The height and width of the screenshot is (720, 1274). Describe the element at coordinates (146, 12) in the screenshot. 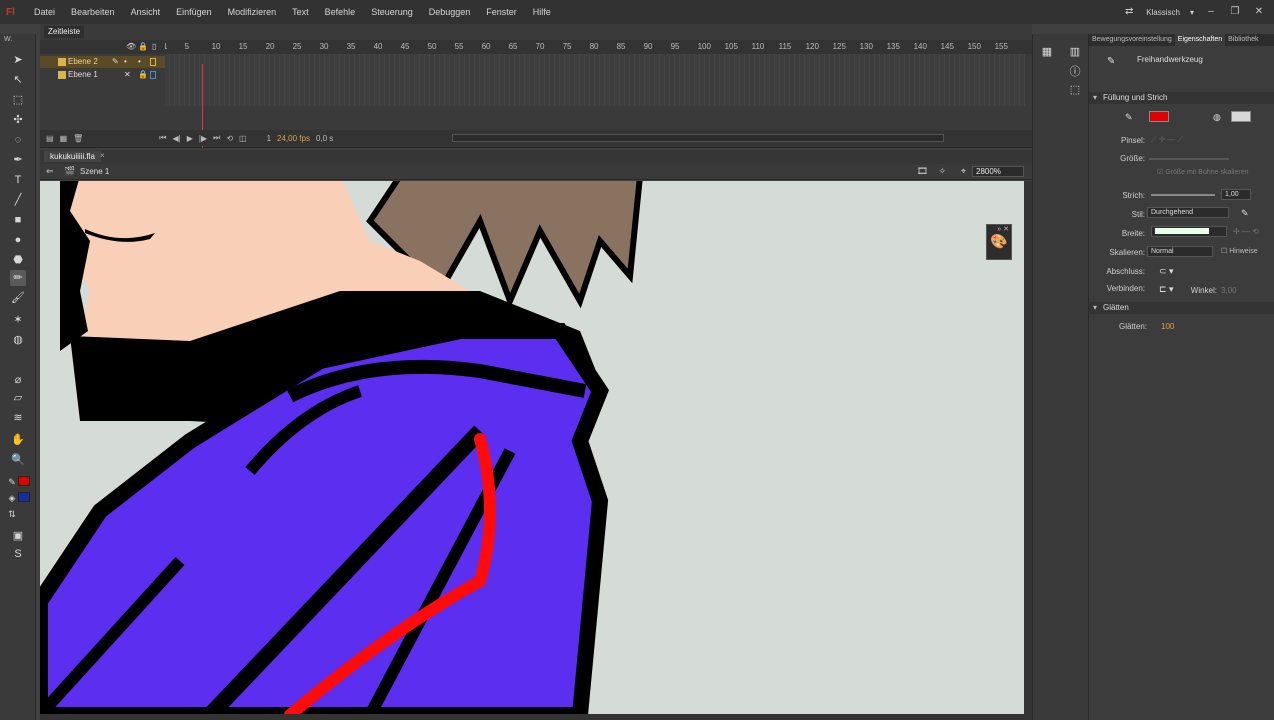

I see `menu-item: Ansicht` at that location.